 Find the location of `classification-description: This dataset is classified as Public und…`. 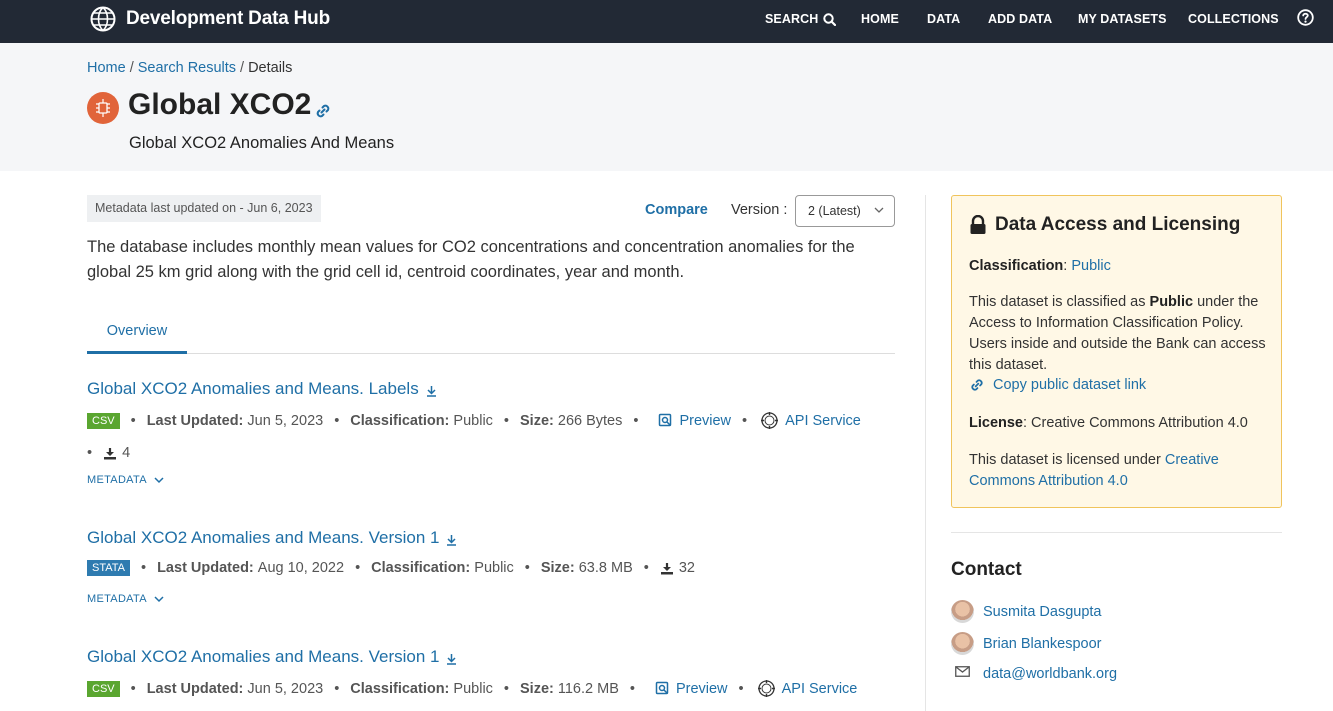

classification-description: This dataset is classified as Public und… is located at coordinates (1119, 334).